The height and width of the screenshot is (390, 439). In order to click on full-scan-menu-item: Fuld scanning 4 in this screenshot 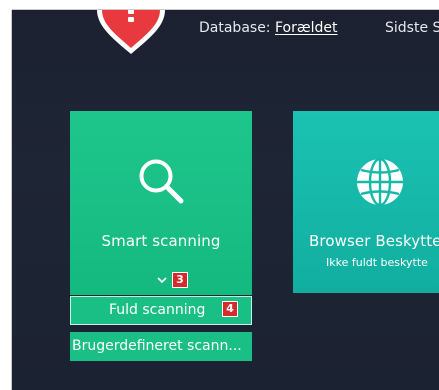, I will do `click(161, 310)`.